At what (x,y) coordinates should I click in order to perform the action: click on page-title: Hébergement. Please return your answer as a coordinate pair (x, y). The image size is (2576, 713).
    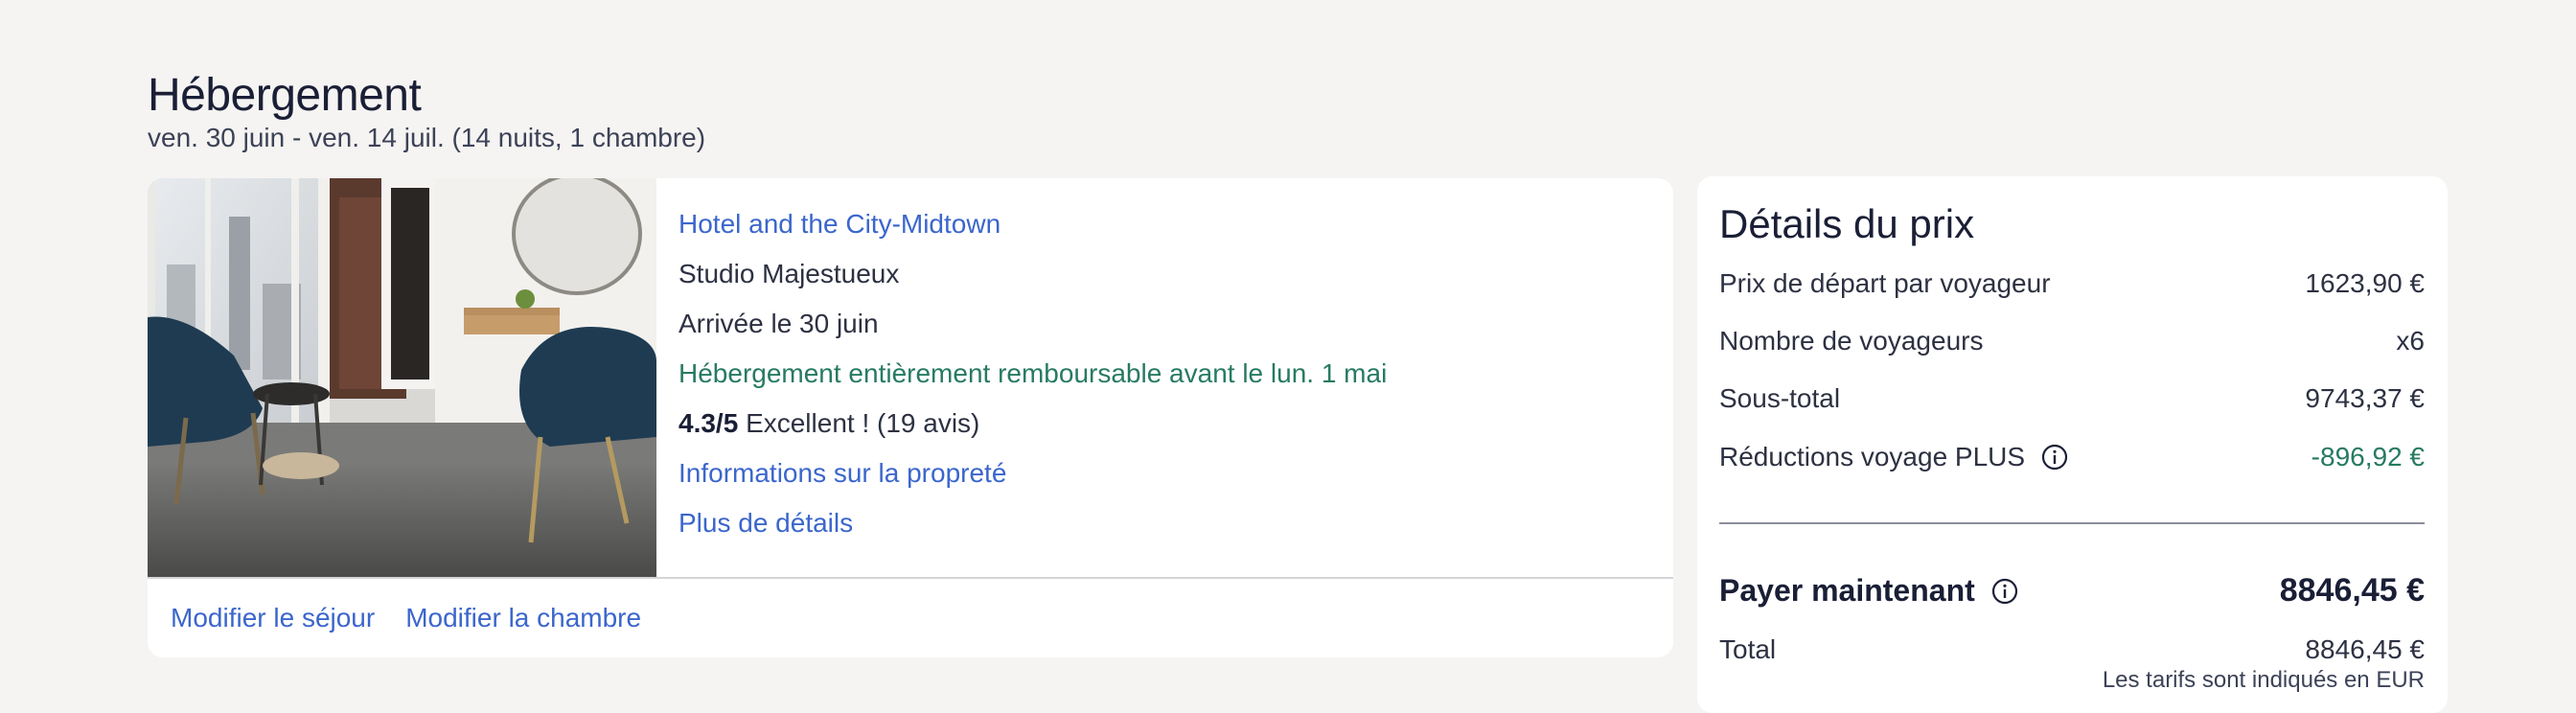
    Looking at the image, I should click on (285, 95).